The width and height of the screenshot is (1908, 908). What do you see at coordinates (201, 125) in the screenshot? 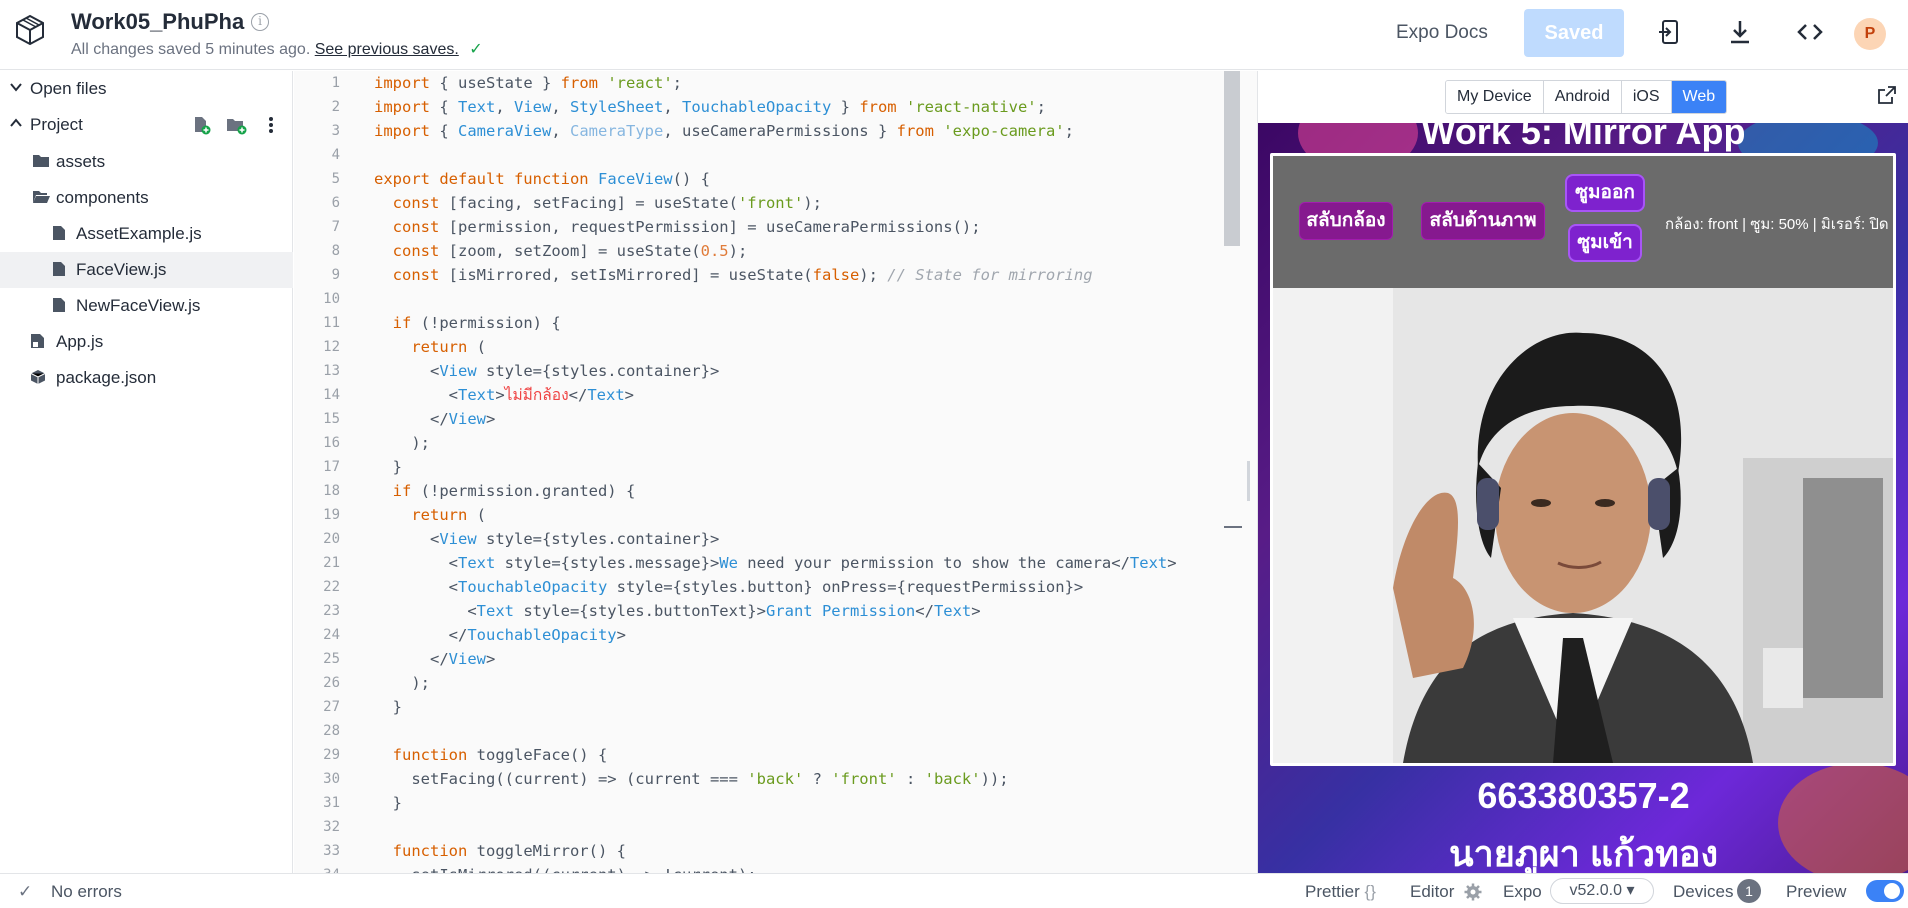
I see `new-file-icon` at bounding box center [201, 125].